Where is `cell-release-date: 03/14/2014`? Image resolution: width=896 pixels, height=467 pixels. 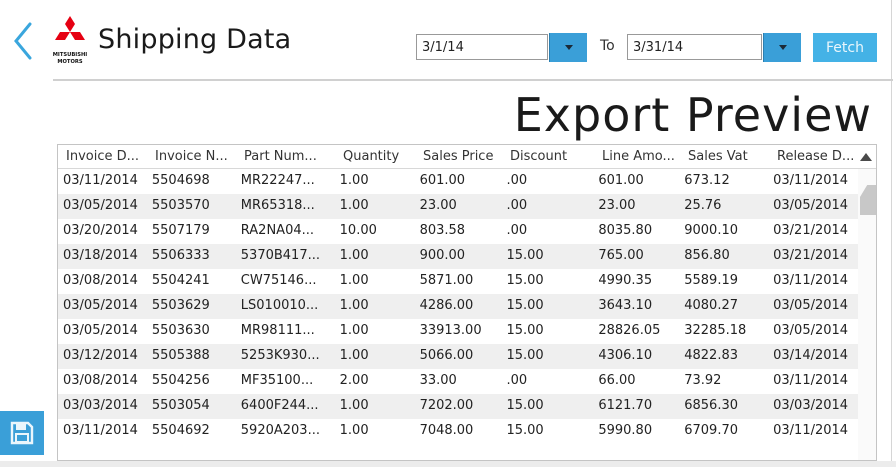 cell-release-date: 03/14/2014 is located at coordinates (811, 355).